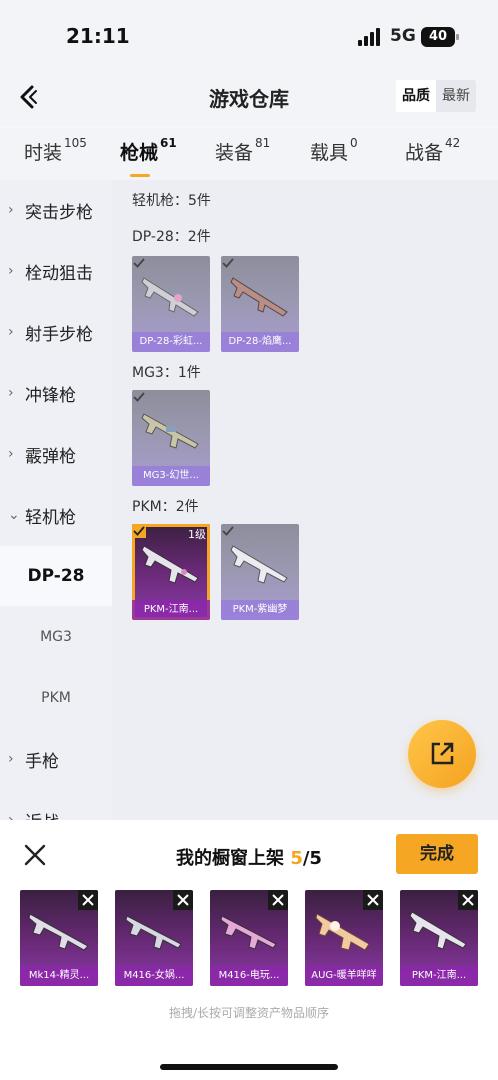 The height and width of the screenshot is (1080, 498). What do you see at coordinates (344, 976) in the screenshot?
I see `showcase-item-name: AUG-暖羊咩咩` at bounding box center [344, 976].